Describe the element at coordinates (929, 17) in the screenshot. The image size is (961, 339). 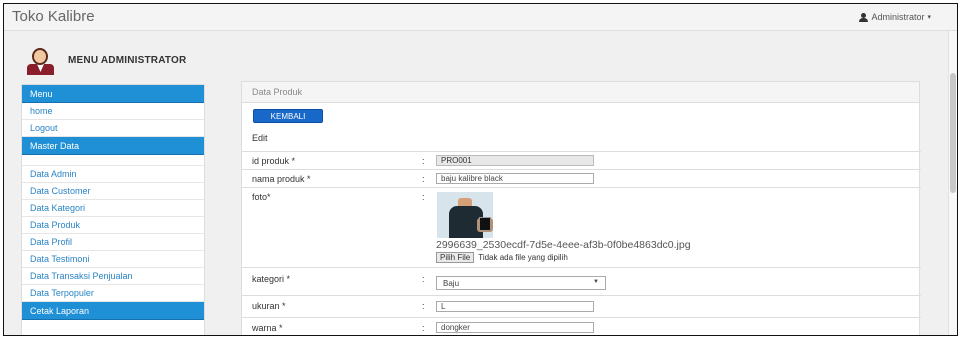
I see `caret-down-icon: ▾` at that location.